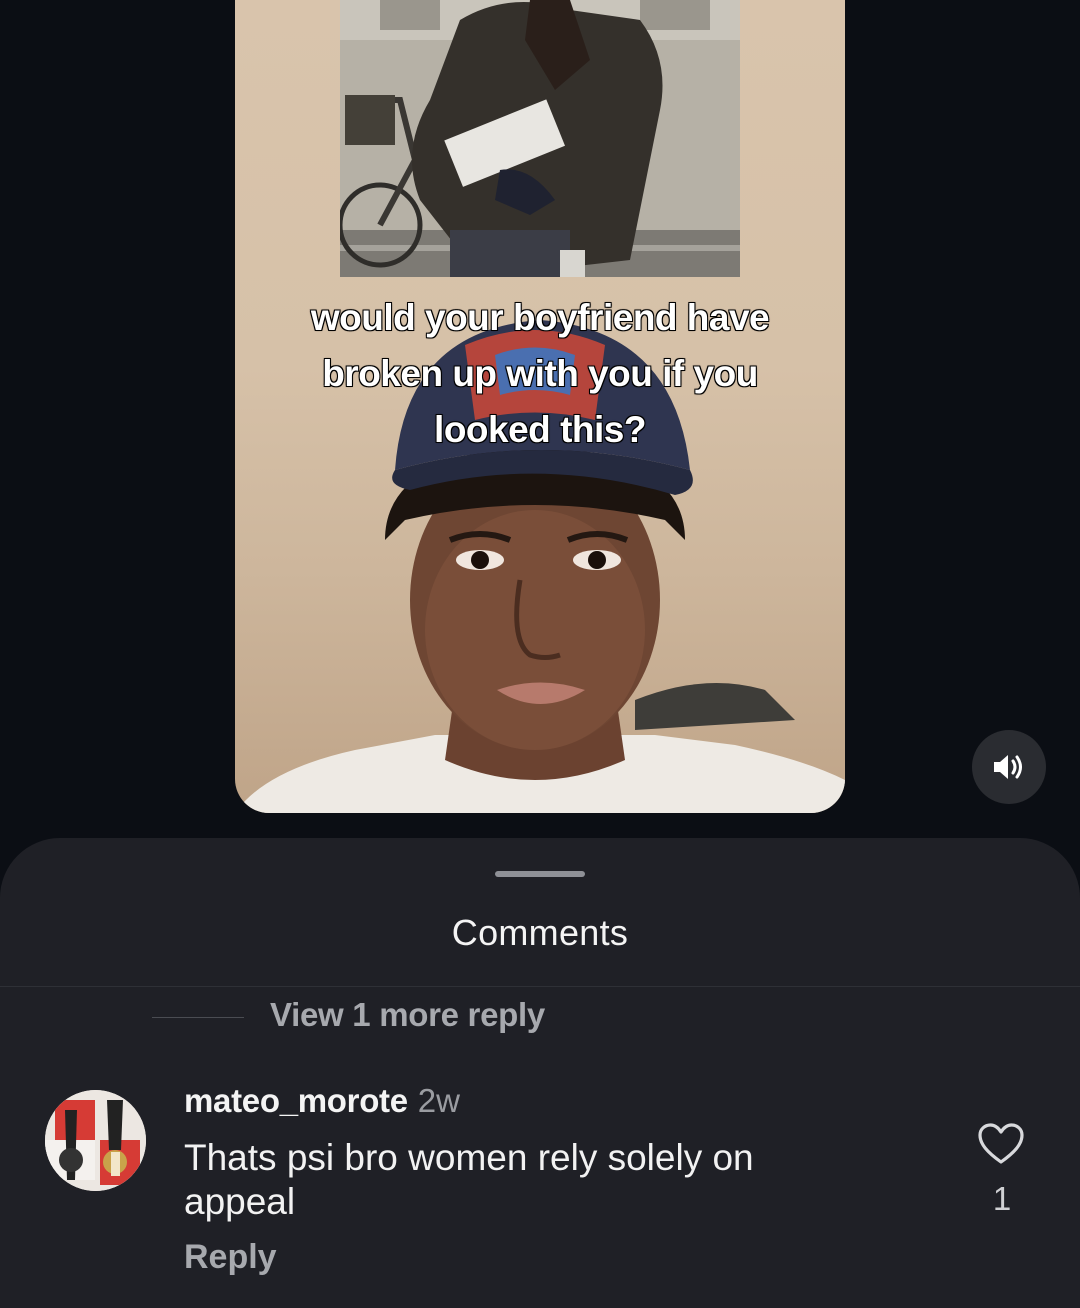 The height and width of the screenshot is (1308, 1080). What do you see at coordinates (95, 1140) in the screenshot?
I see `avatar` at bounding box center [95, 1140].